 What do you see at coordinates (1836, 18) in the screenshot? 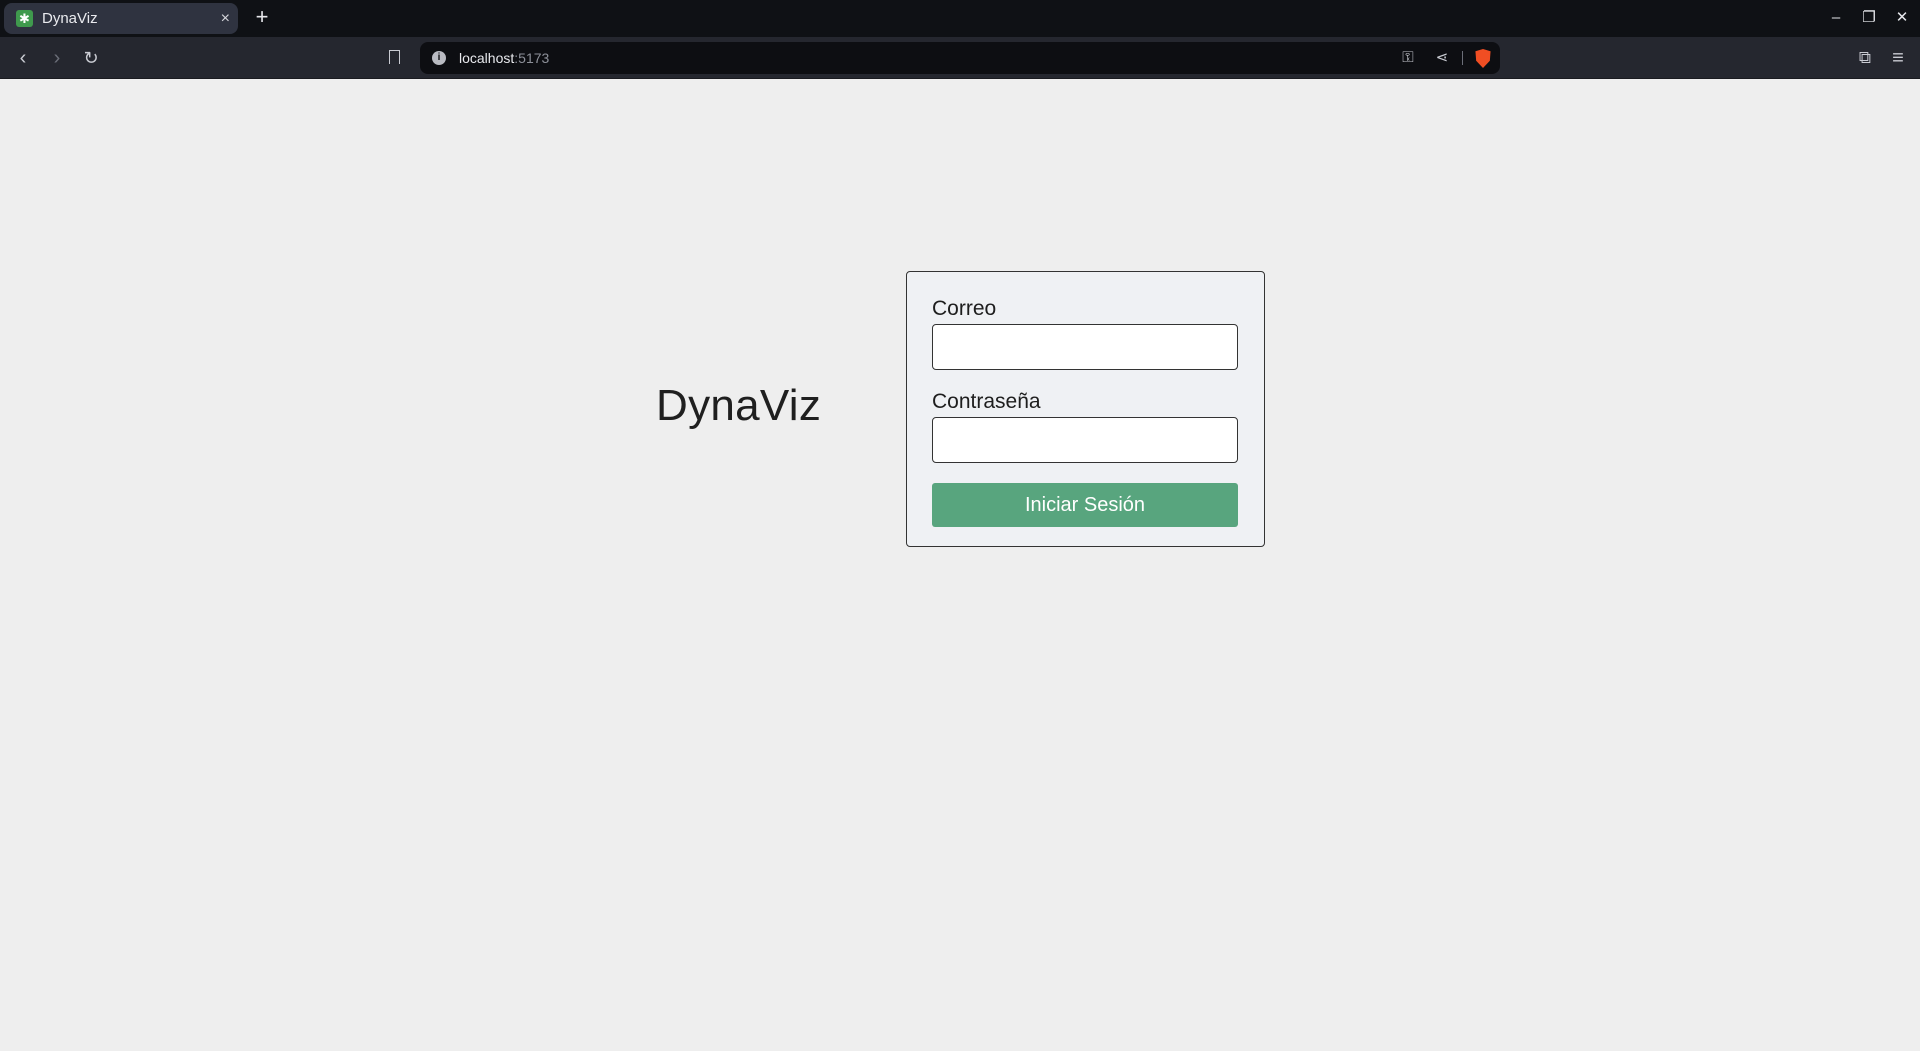
I see `minimize-icon: –` at bounding box center [1836, 18].